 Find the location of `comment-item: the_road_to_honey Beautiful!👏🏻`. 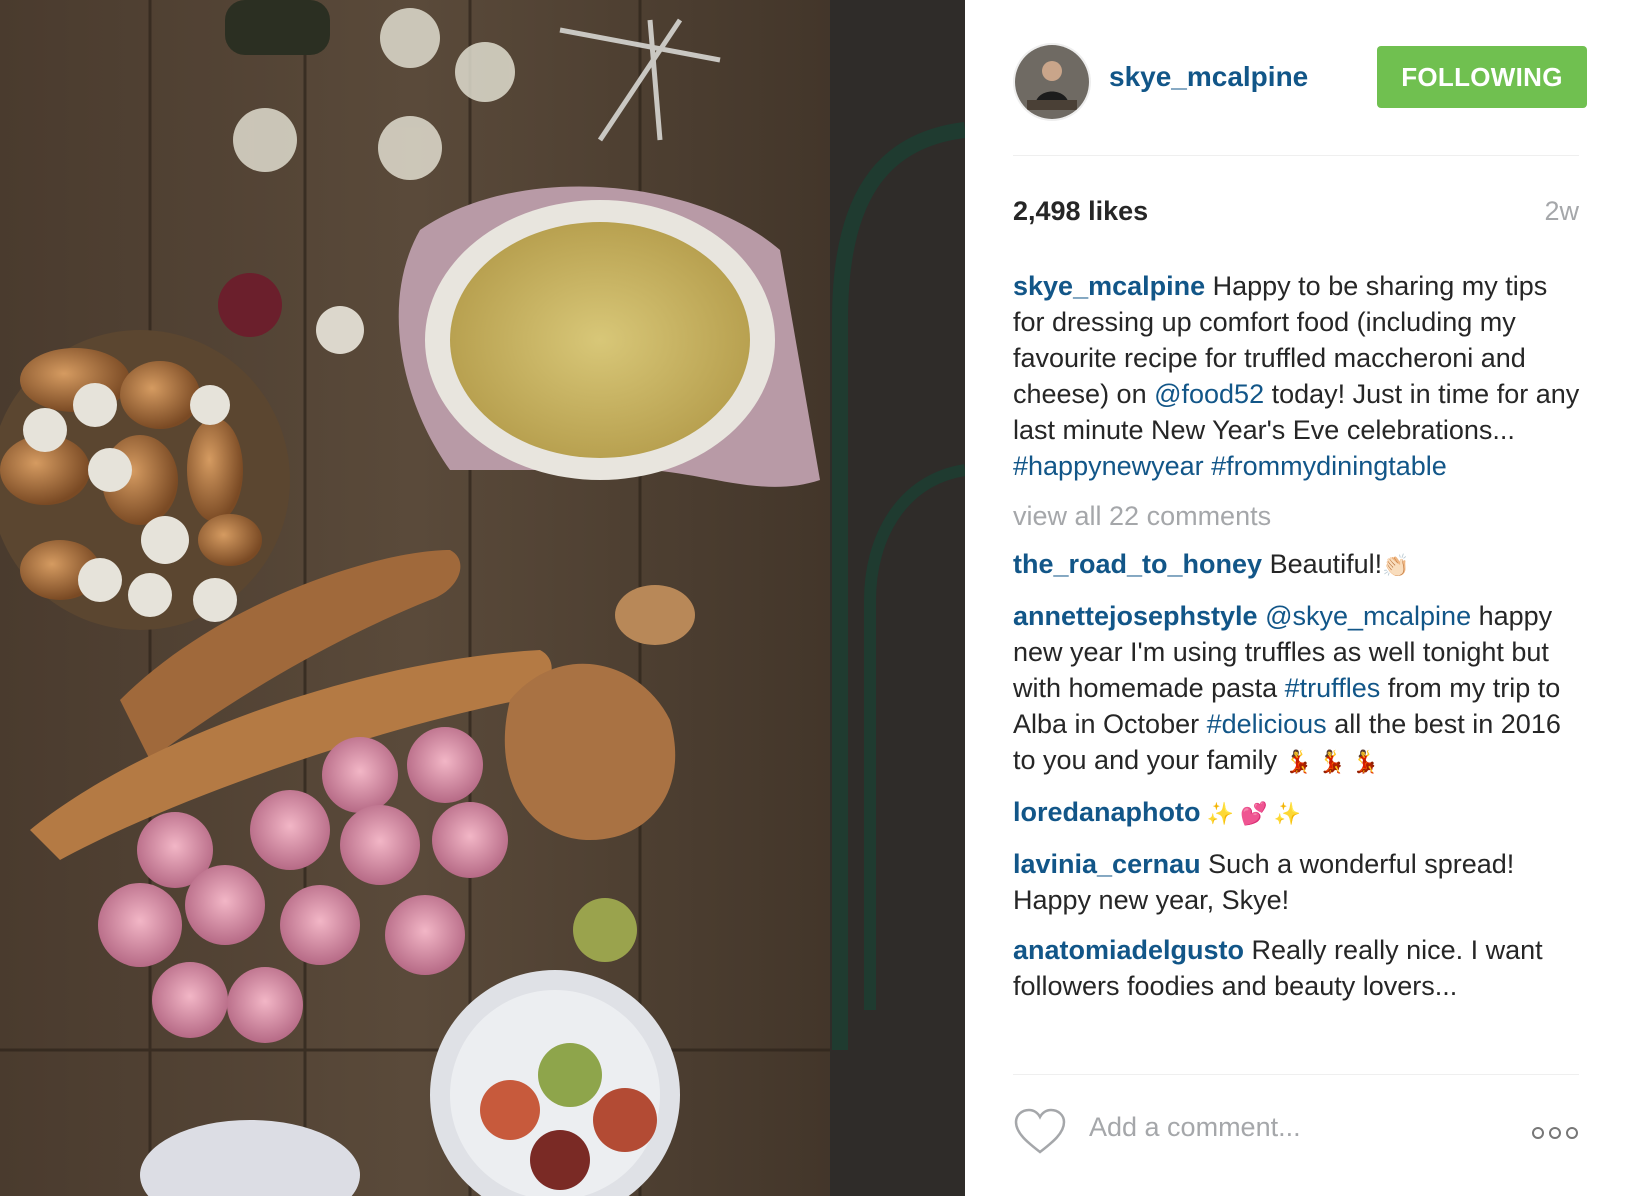

comment-item: the_road_to_honey Beautiful!👏🏻 is located at coordinates (1298, 565).